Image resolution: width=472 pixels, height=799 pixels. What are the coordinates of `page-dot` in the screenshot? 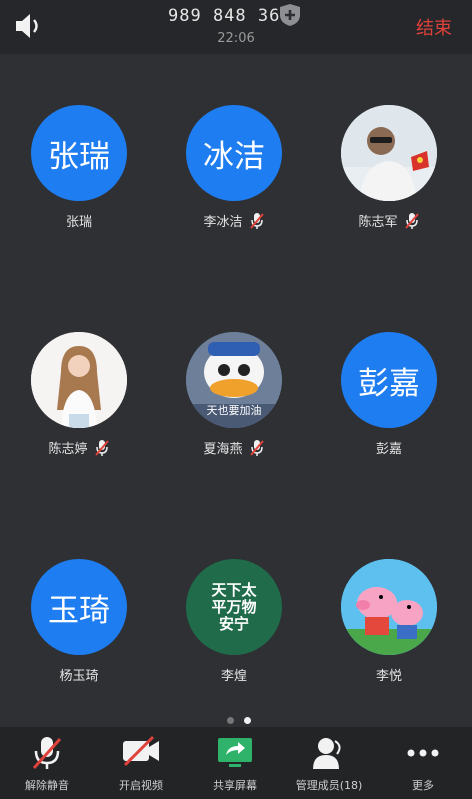 It's located at (230, 720).